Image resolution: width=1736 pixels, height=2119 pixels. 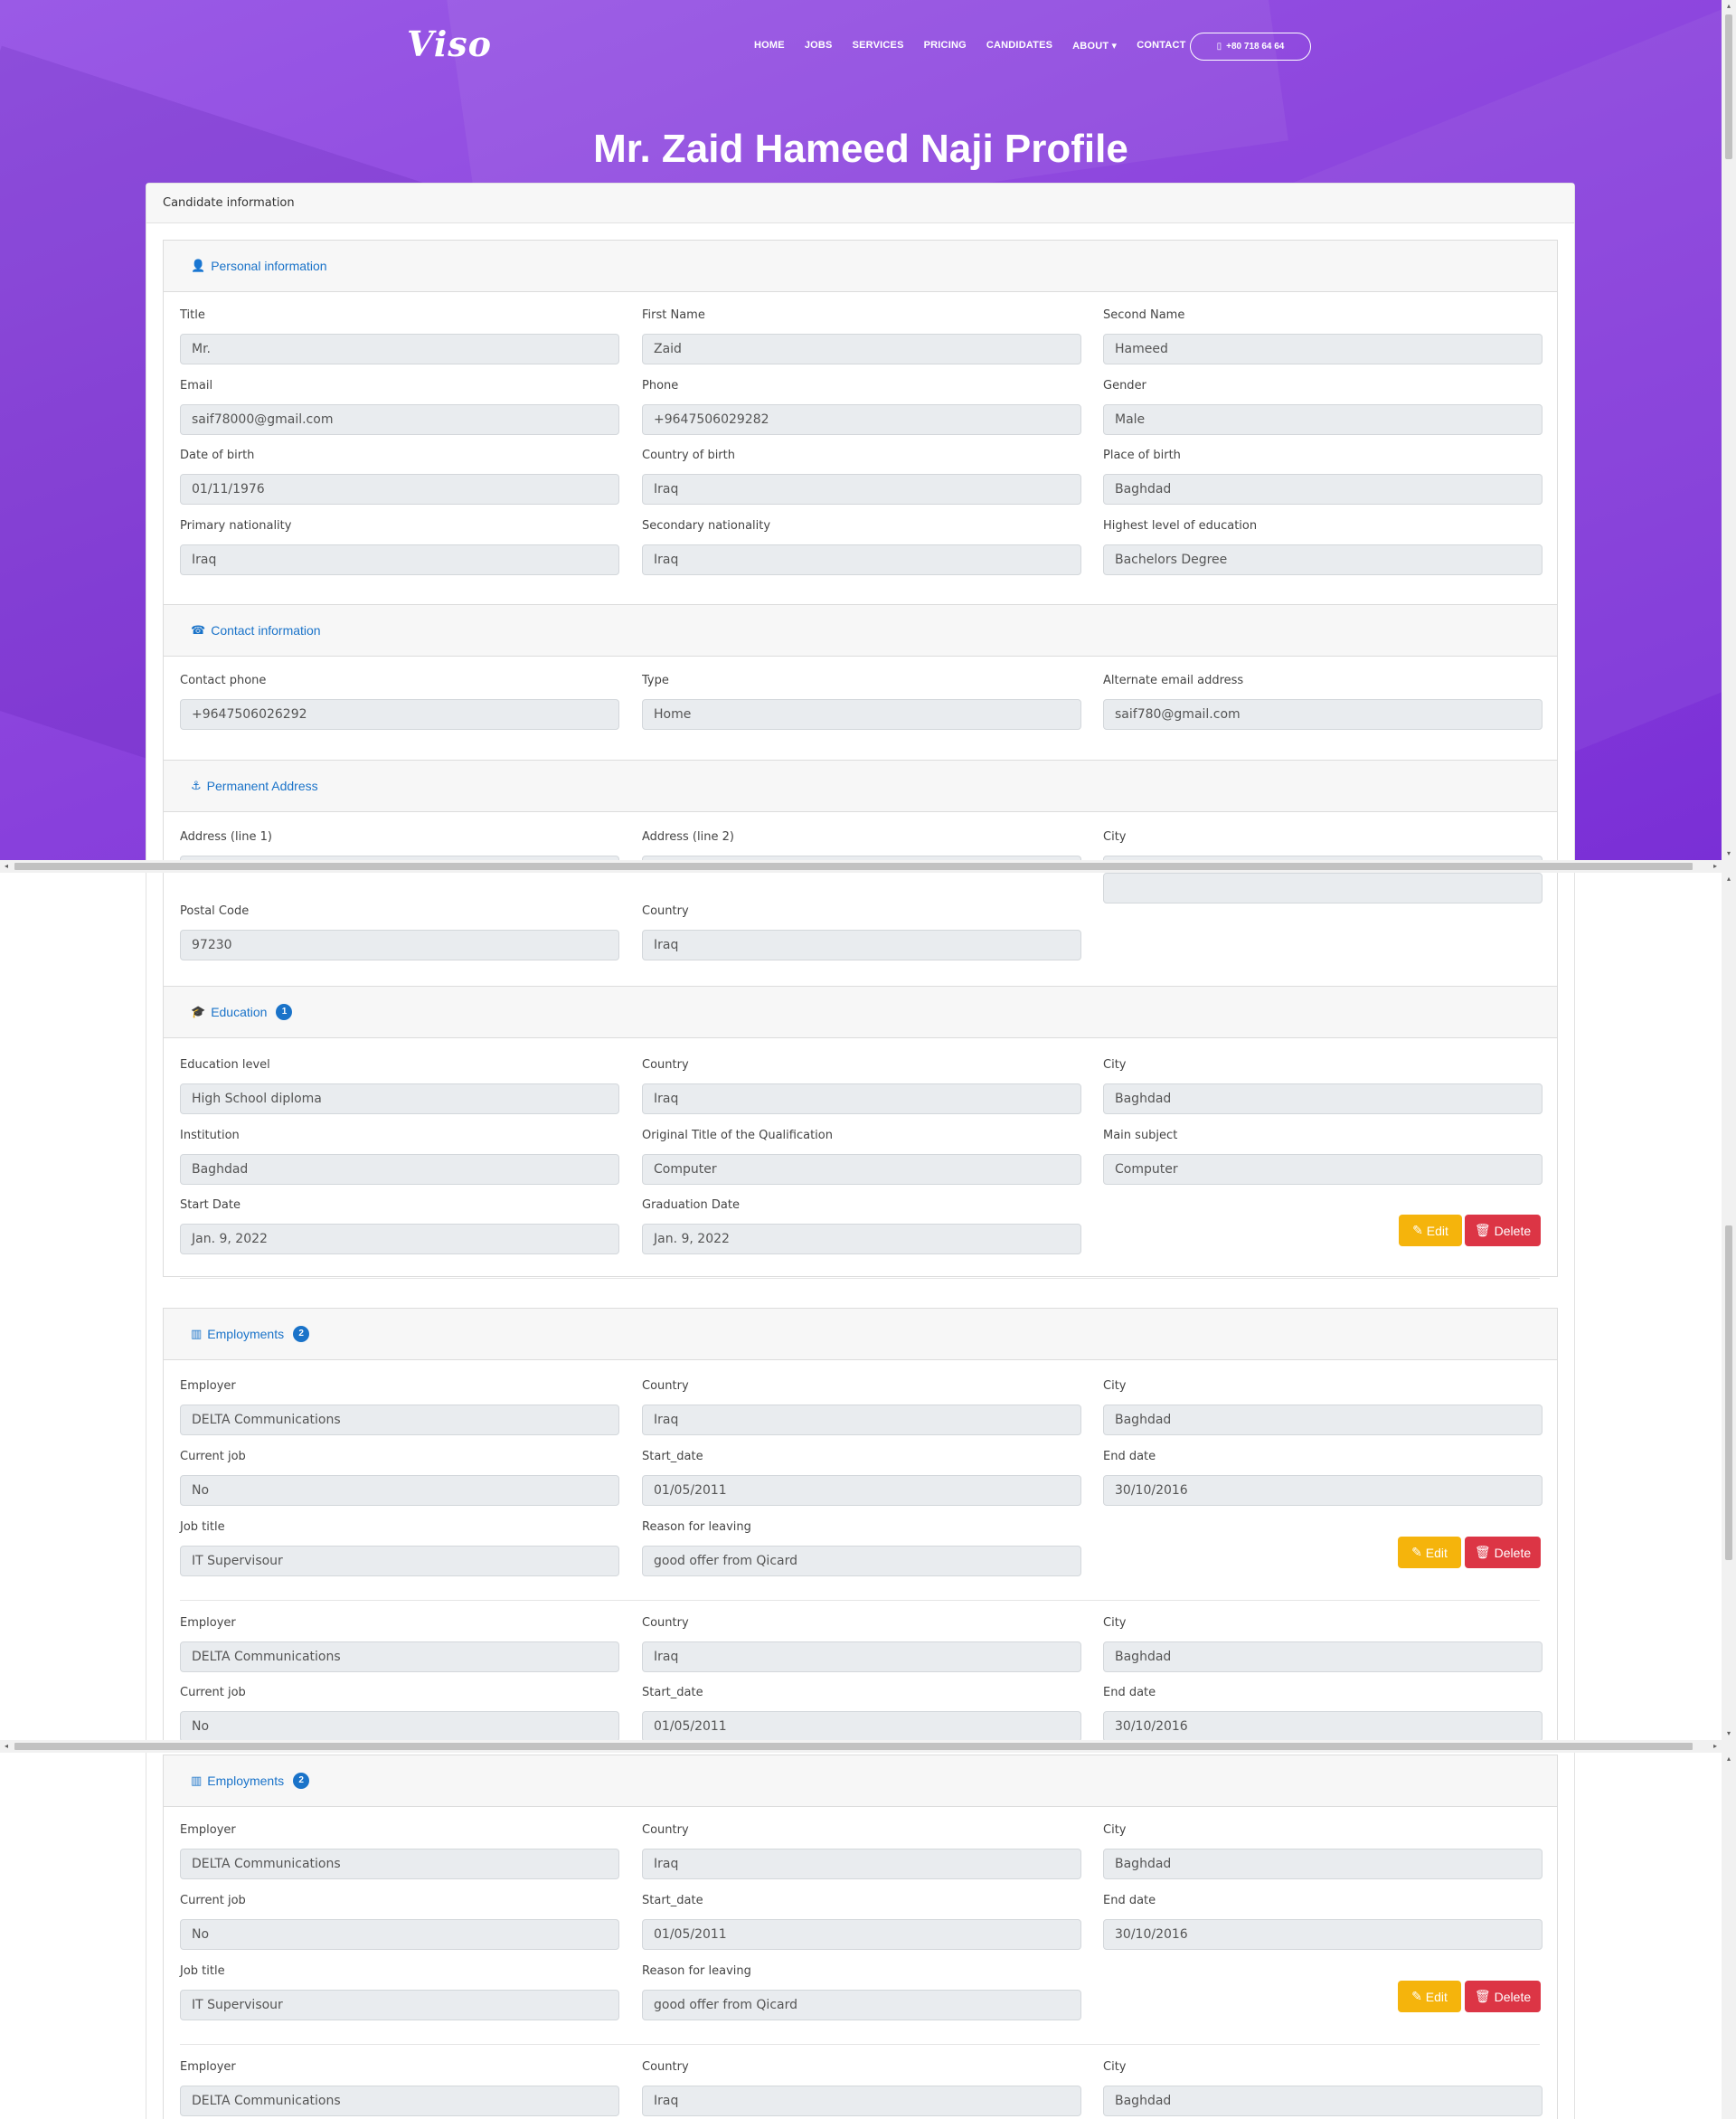 What do you see at coordinates (400, 349) in the screenshot?
I see `field-input: Mr.` at bounding box center [400, 349].